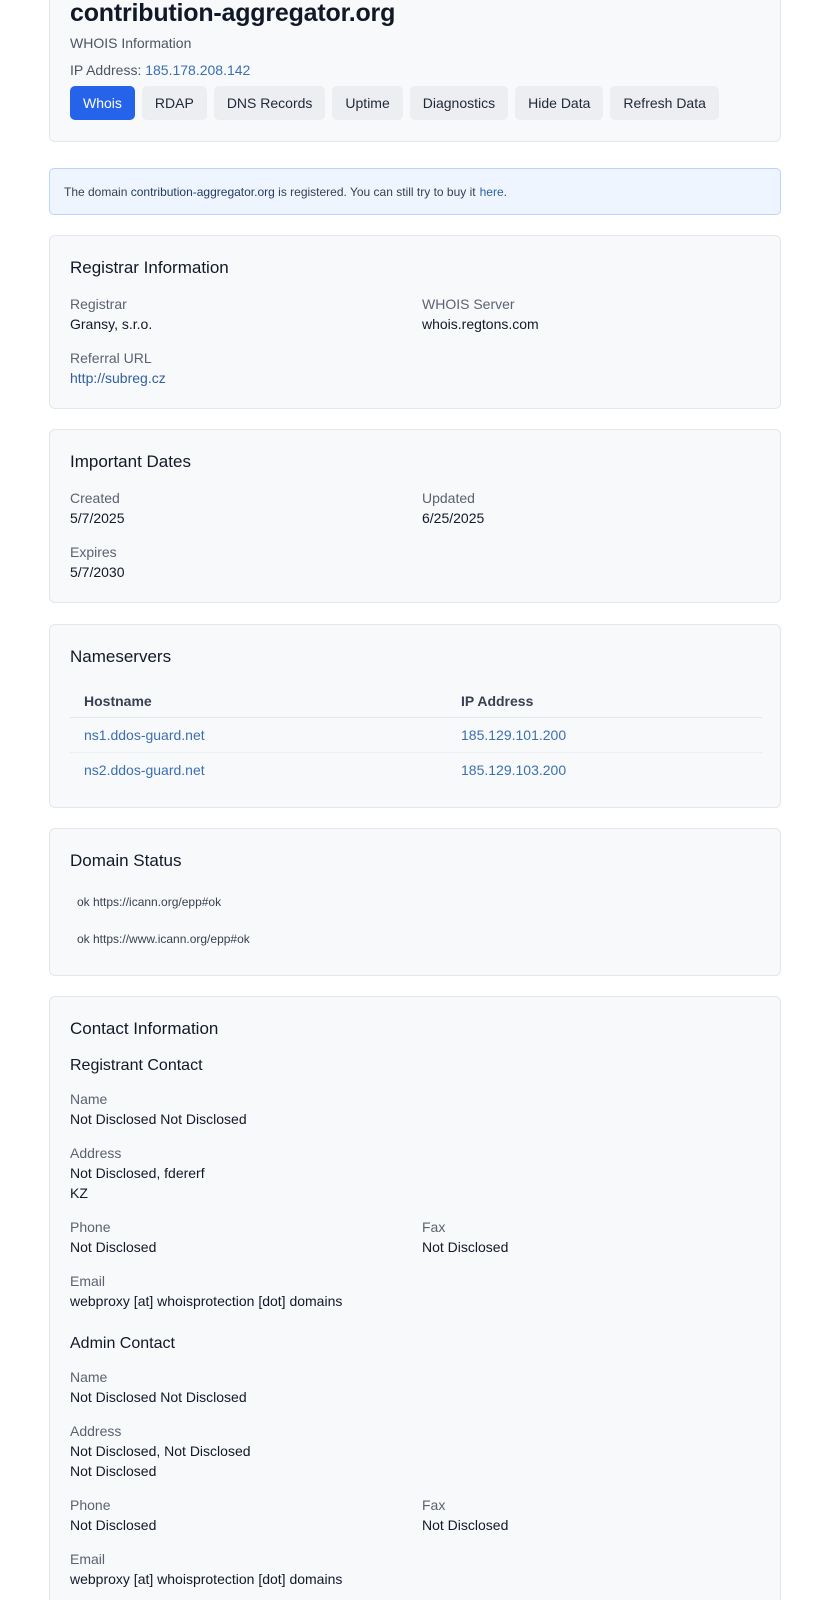 This screenshot has height=1600, width=830. Describe the element at coordinates (111, 314) in the screenshot. I see `field-registrar: Registrar Gransy, s.r.o.` at that location.